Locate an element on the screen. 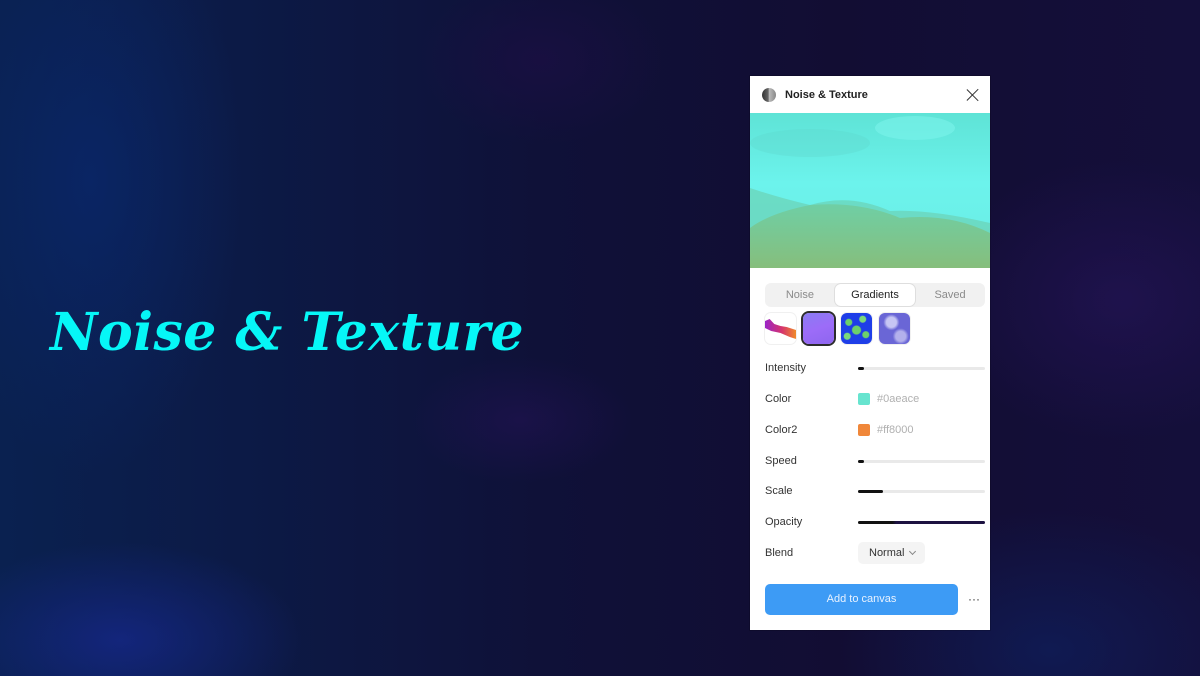  opacity-row: Opacity is located at coordinates (875, 522).